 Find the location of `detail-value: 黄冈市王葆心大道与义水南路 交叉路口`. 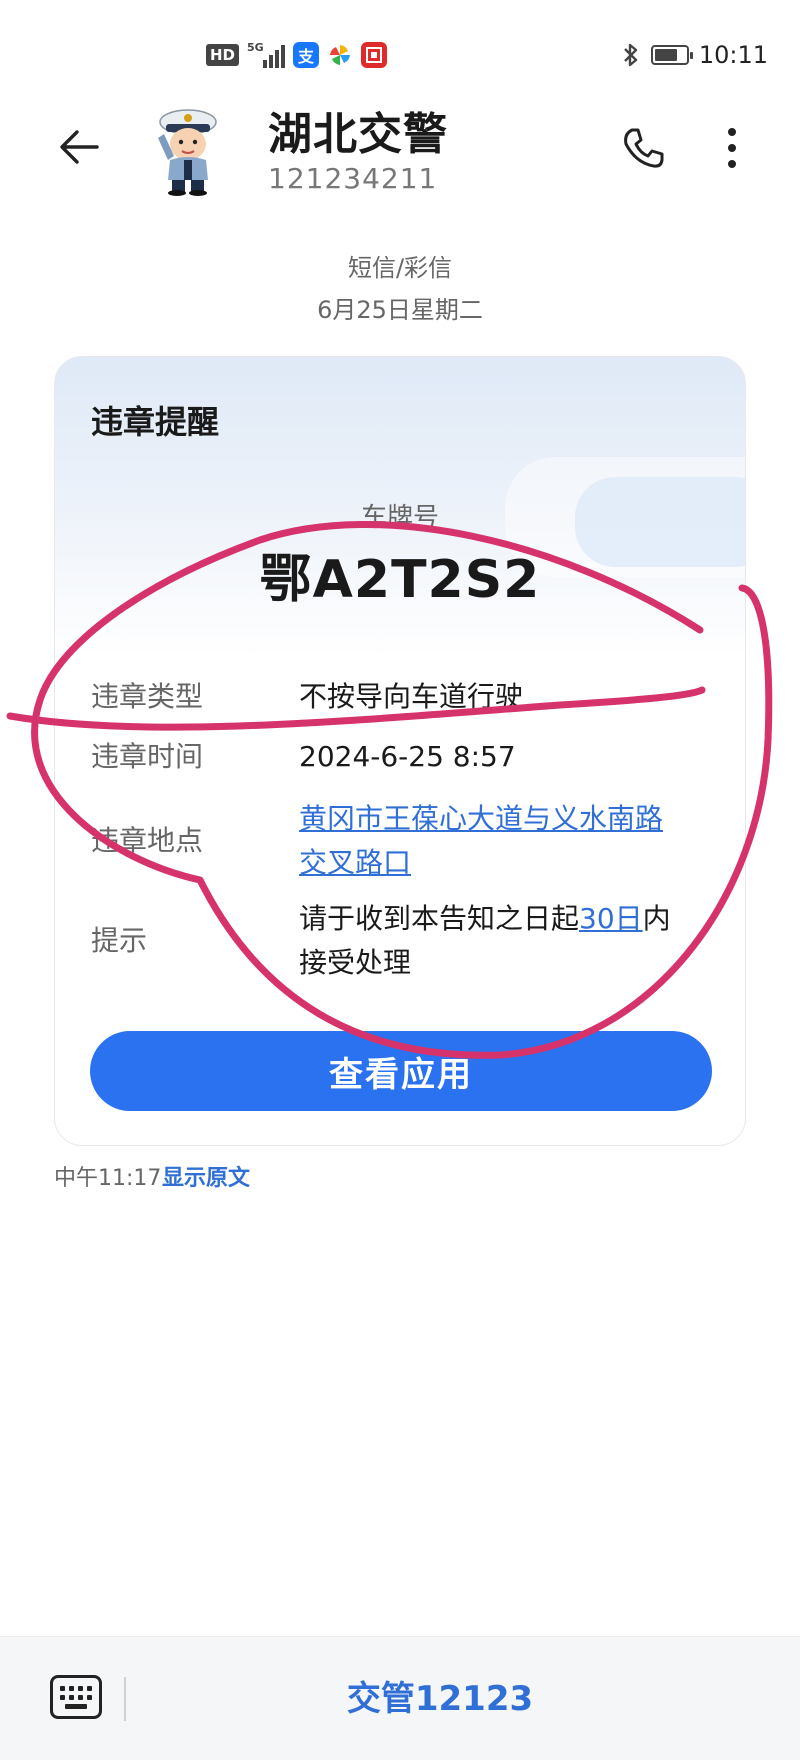

detail-value: 黄冈市王葆心大道与义水南路 交叉路口 is located at coordinates (509, 841).